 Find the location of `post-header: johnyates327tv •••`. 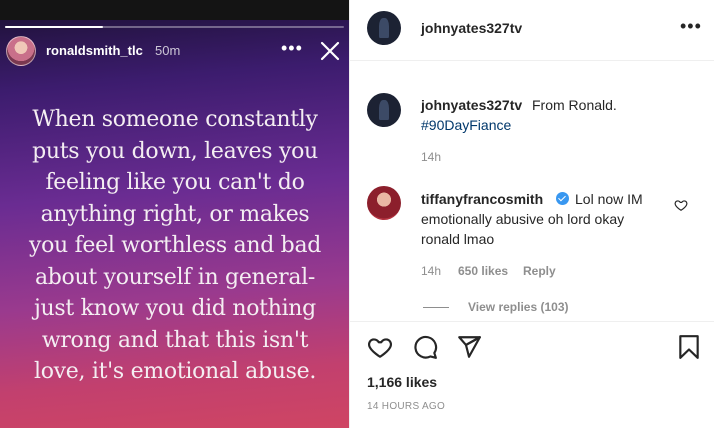

post-header: johnyates327tv ••• is located at coordinates (532, 30).